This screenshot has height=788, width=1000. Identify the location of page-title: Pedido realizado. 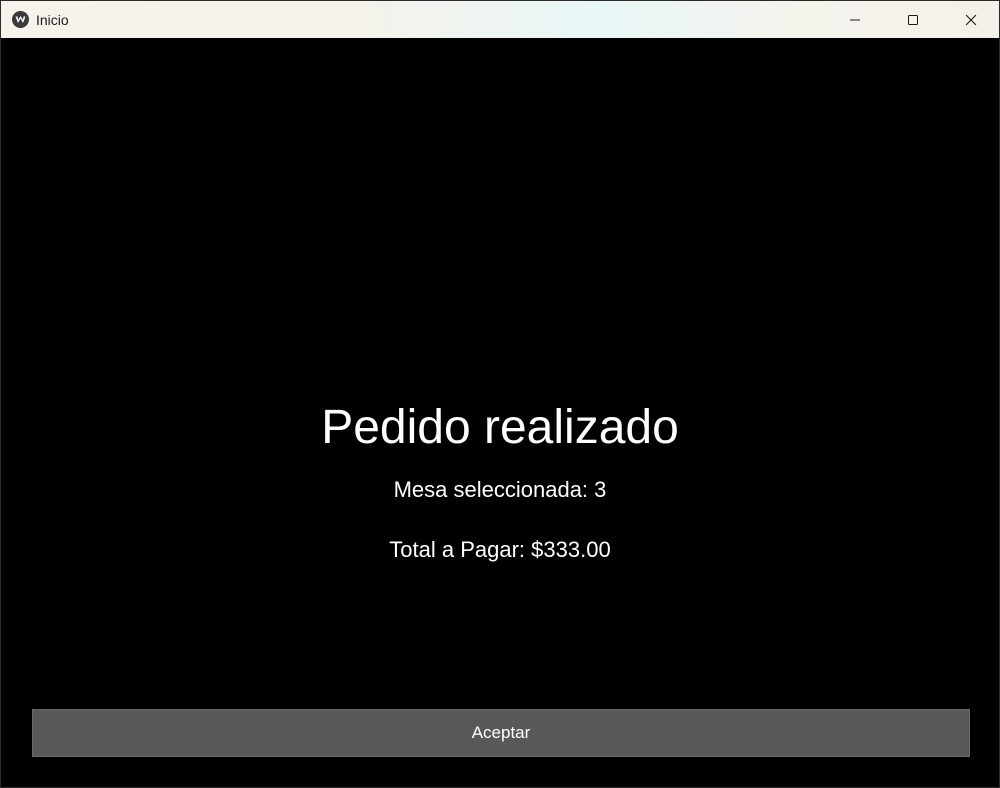
(500, 427).